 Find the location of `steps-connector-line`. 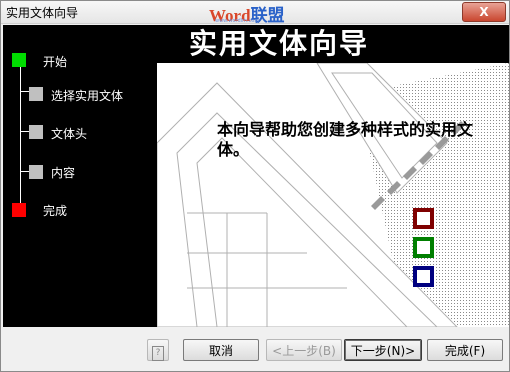

steps-connector-line is located at coordinates (20, 136).